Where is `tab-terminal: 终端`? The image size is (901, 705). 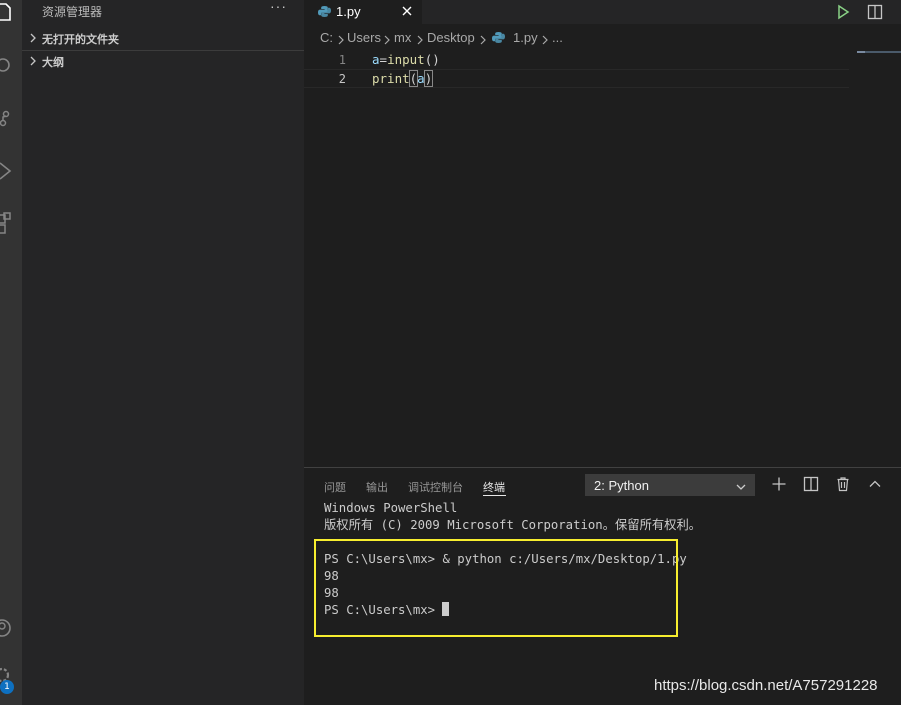
tab-terminal: 终端 is located at coordinates (494, 487).